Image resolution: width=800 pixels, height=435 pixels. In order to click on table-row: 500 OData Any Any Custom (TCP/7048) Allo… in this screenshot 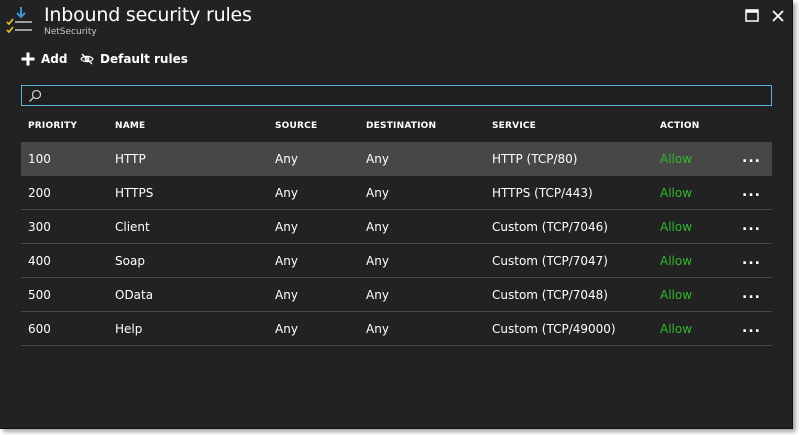, I will do `click(396, 295)`.